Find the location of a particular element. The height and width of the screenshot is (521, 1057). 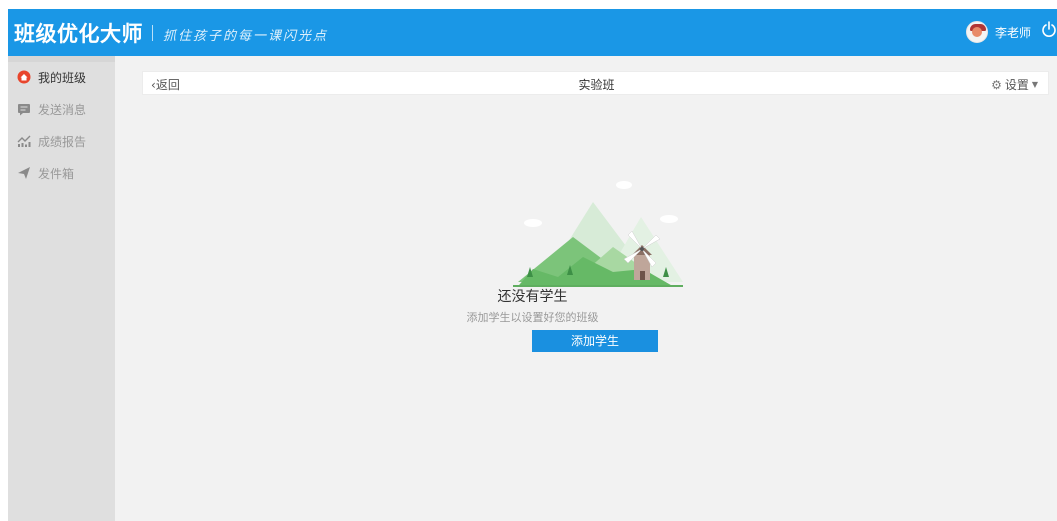

content-toolbar: ‹返回 实验班 ⚙ 设置 ▼ is located at coordinates (595, 83).